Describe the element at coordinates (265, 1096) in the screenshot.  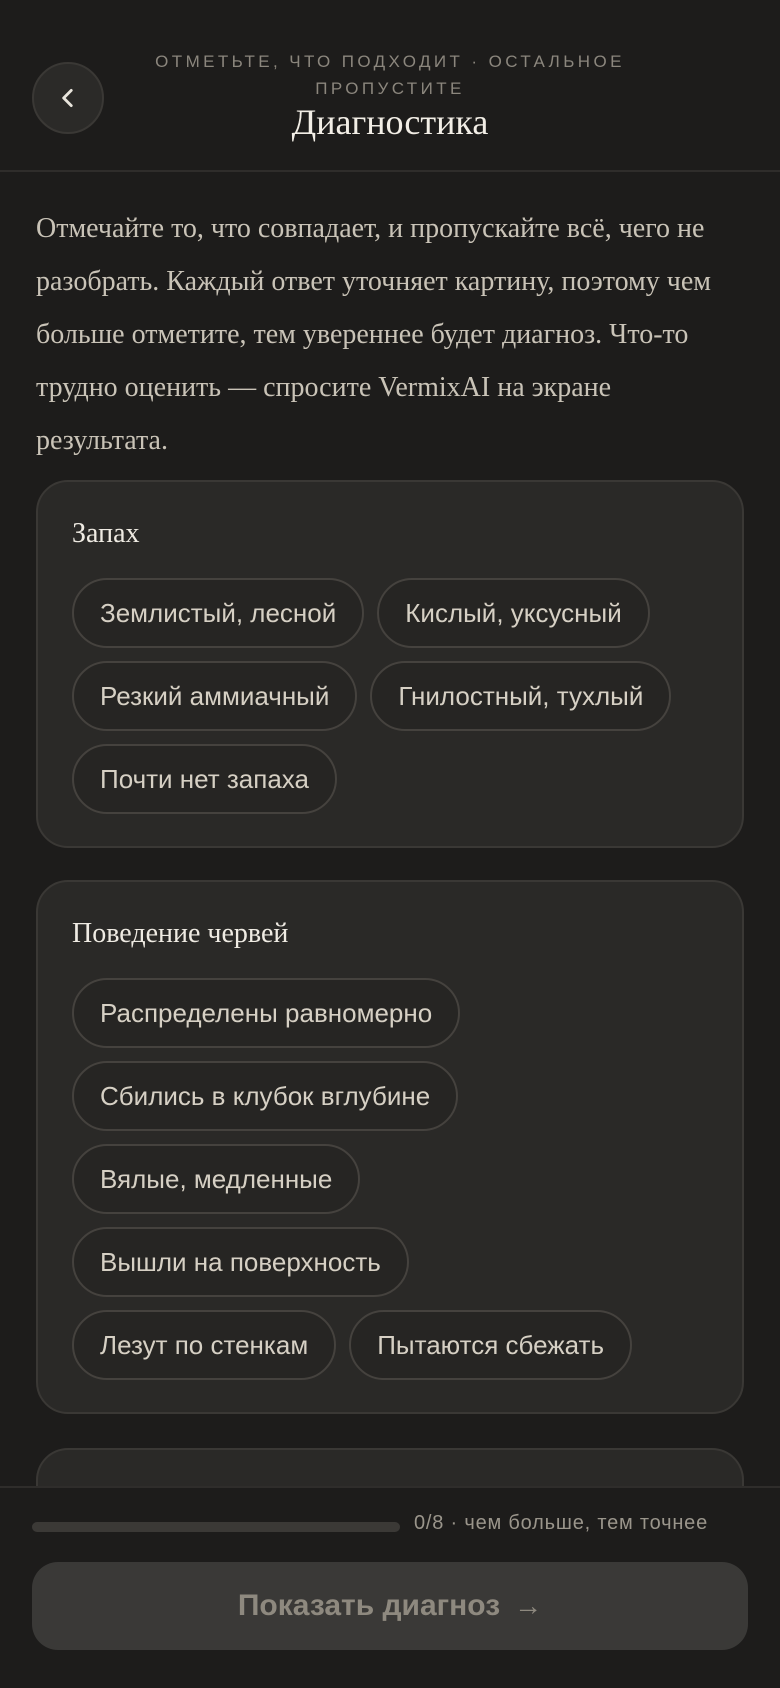
I see `option-chip: Сбились в клубок вглубине` at that location.